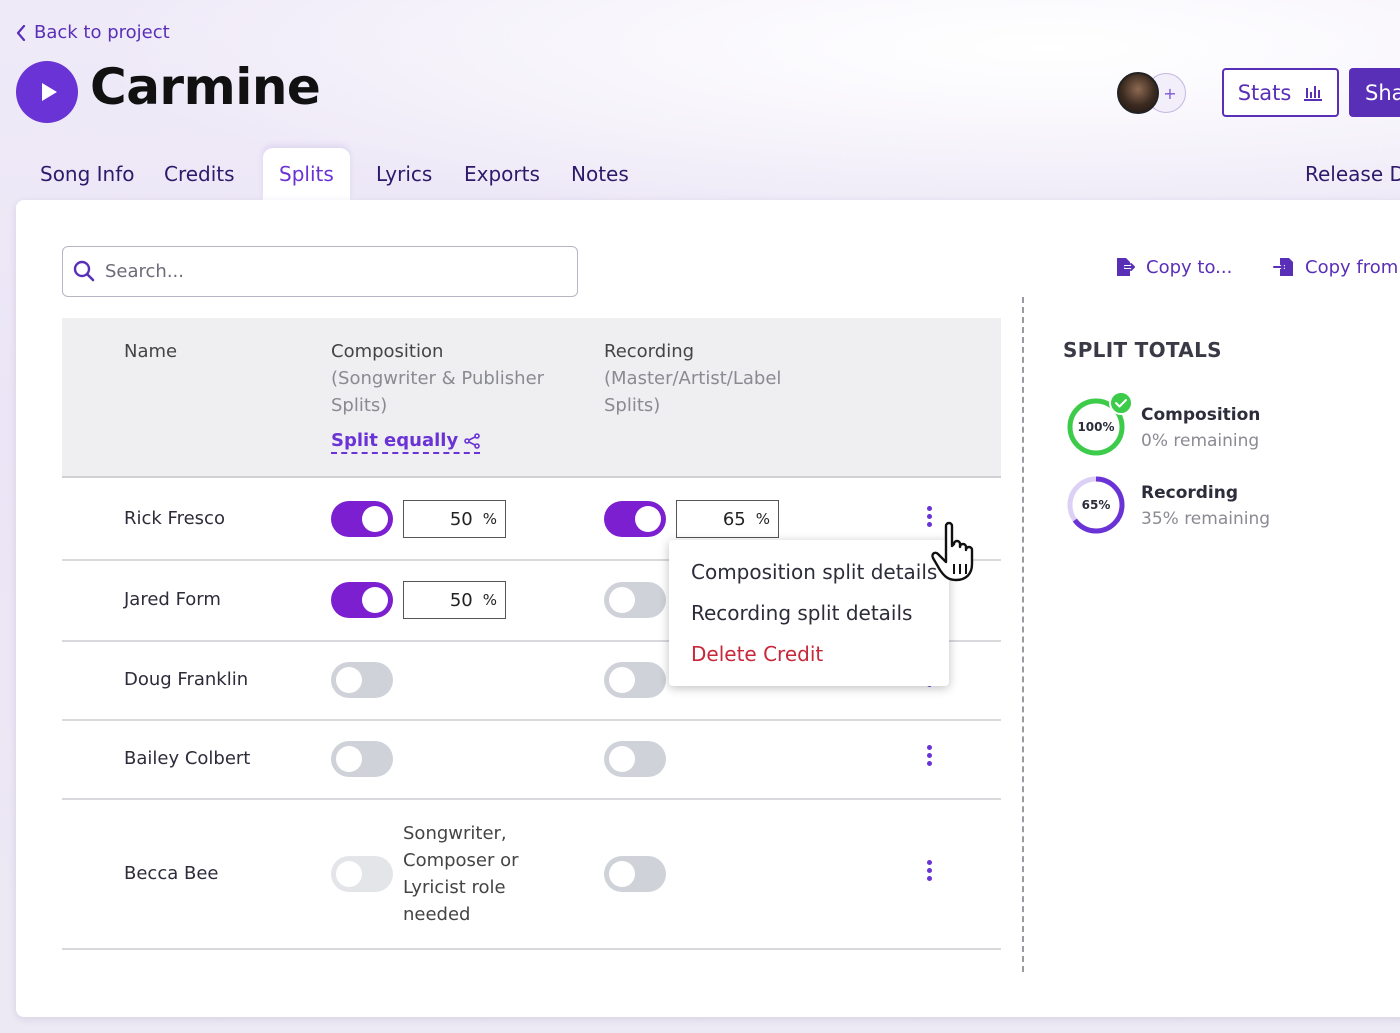  I want to click on split-equally-label: Split equally, so click(395, 440).